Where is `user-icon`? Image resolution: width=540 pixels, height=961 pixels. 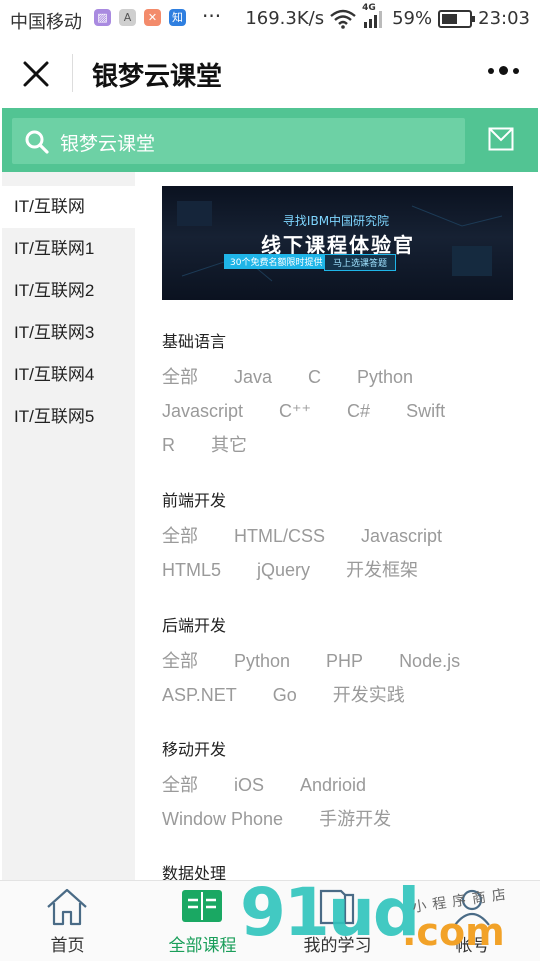 user-icon is located at coordinates (472, 907).